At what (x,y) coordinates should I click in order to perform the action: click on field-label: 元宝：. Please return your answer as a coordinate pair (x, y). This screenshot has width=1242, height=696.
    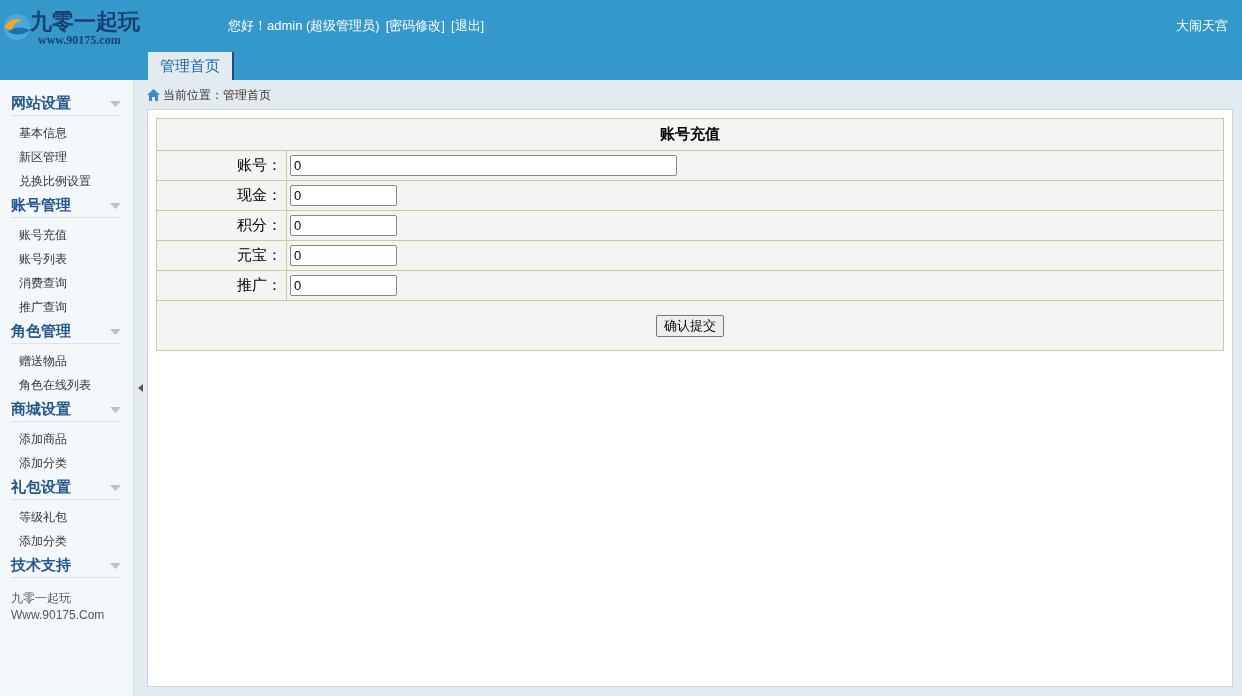
    Looking at the image, I should click on (222, 255).